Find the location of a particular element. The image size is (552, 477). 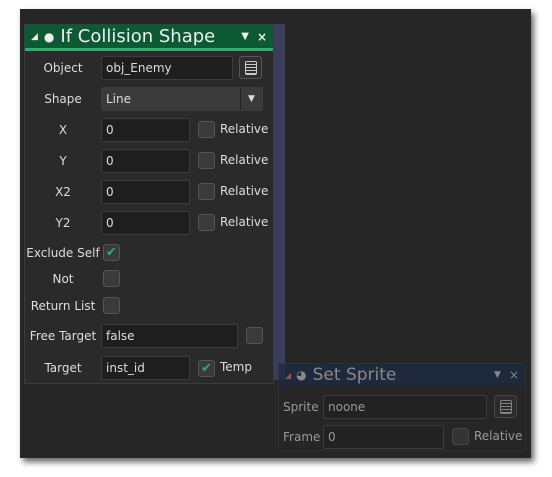

set-sprite-title: Set Sprite is located at coordinates (354, 375).